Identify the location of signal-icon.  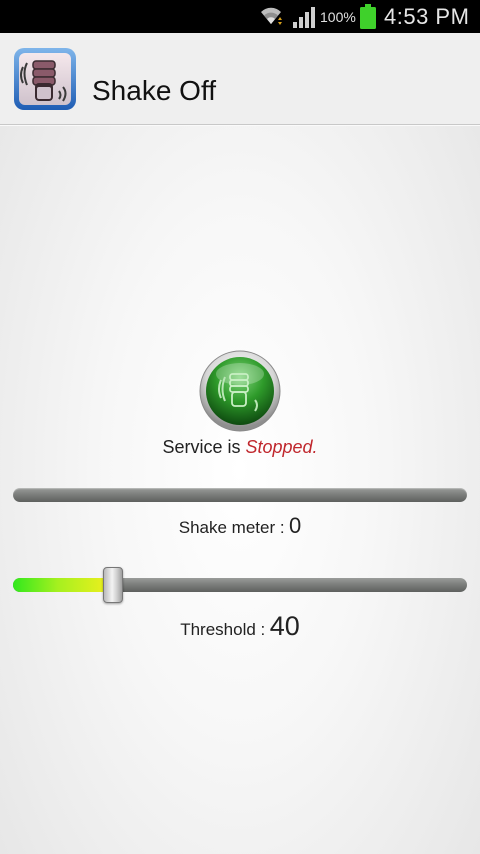
(304, 17).